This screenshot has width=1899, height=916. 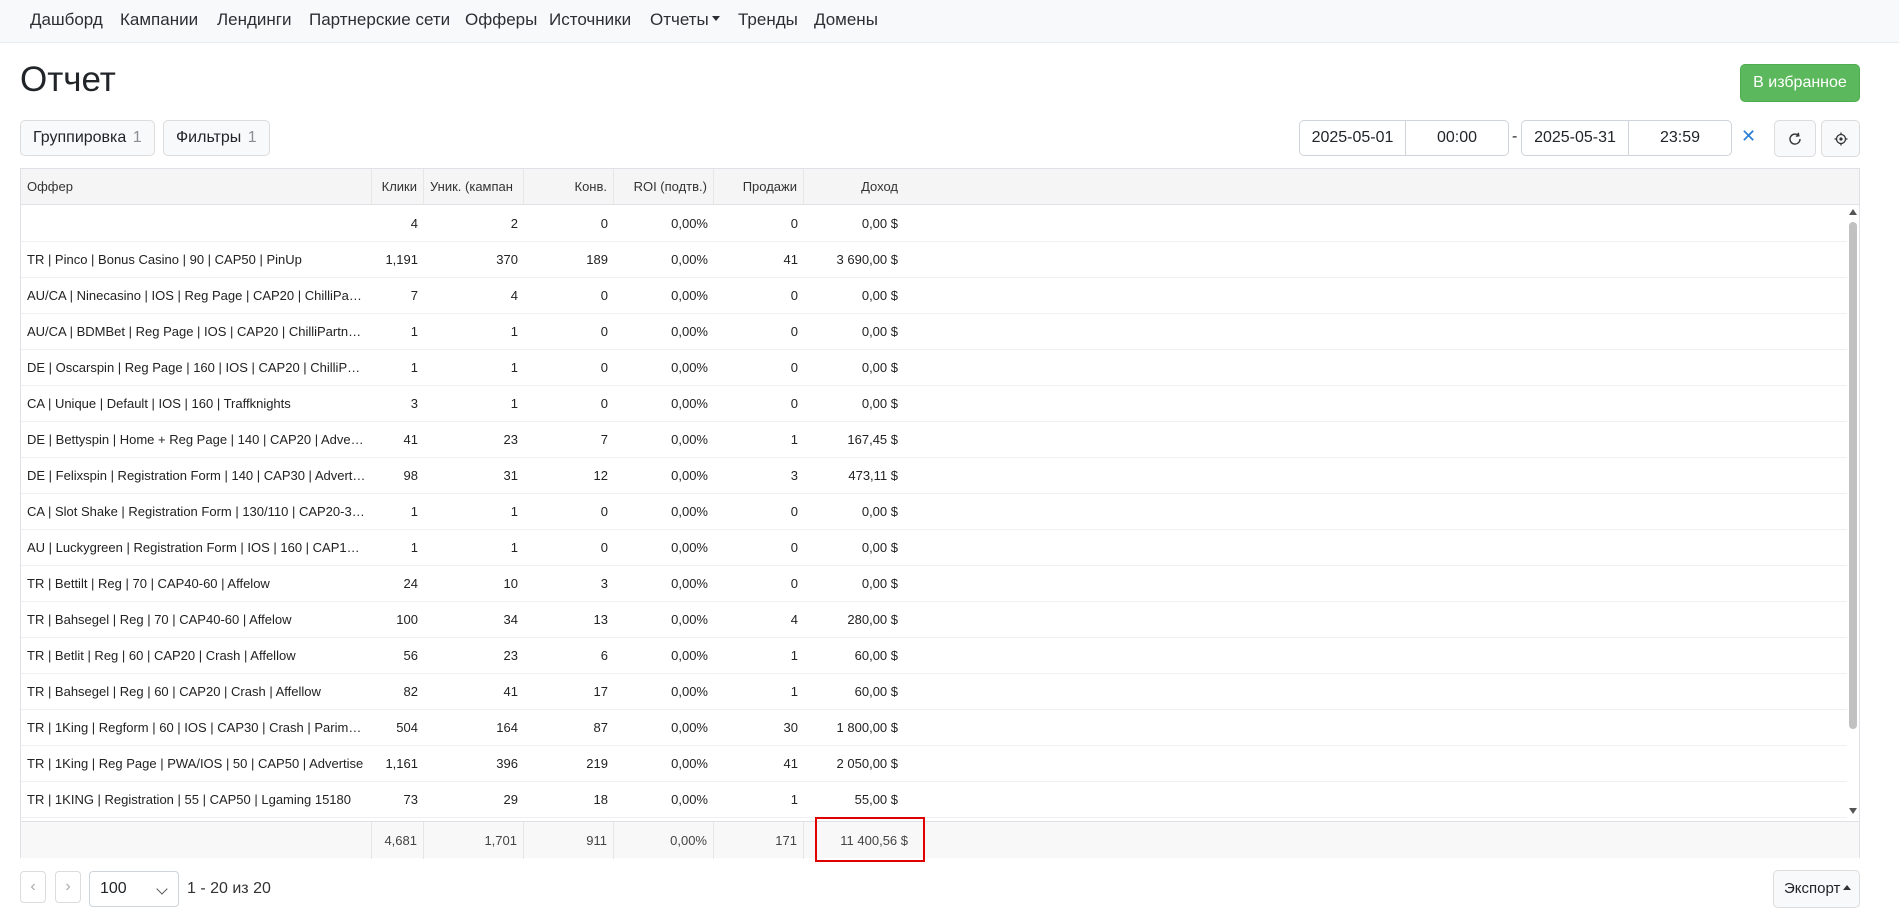 What do you see at coordinates (600, 691) in the screenshot?
I see `cell-conversions: 17` at bounding box center [600, 691].